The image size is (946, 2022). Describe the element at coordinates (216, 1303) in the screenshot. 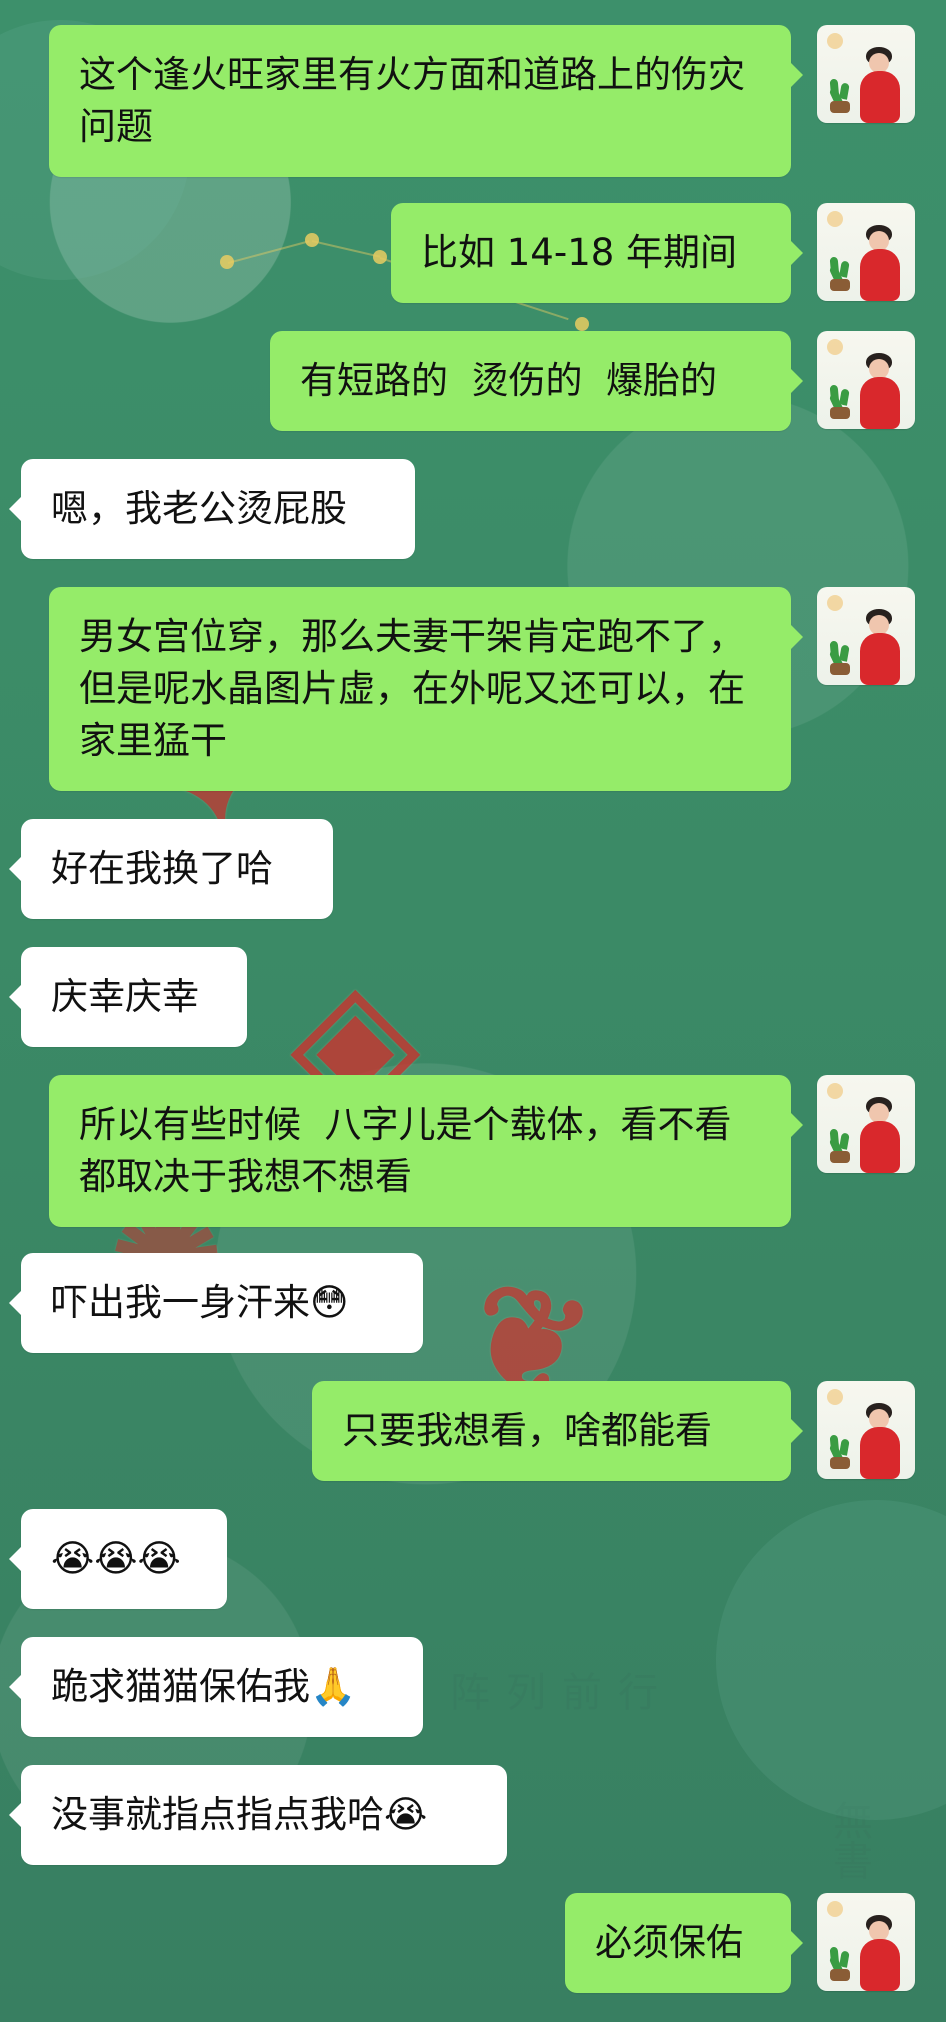

I see `message-bubble-received: 吓出我一身汗来😳` at that location.